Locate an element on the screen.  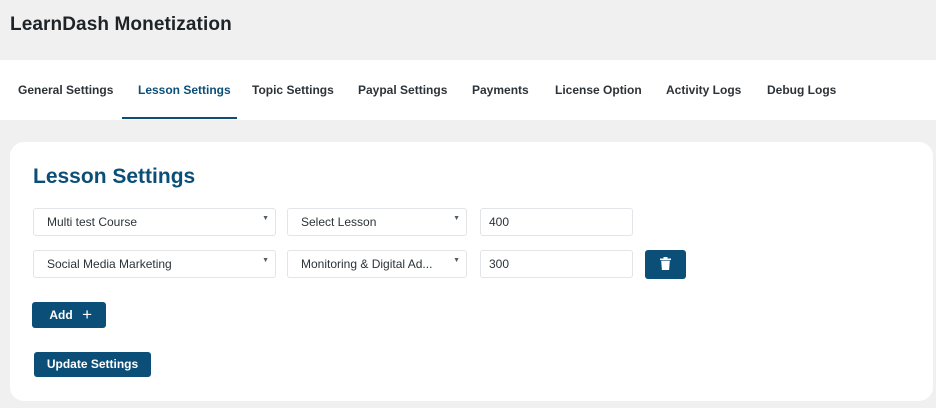
page-title: LearnDash Monetization is located at coordinates (121, 24).